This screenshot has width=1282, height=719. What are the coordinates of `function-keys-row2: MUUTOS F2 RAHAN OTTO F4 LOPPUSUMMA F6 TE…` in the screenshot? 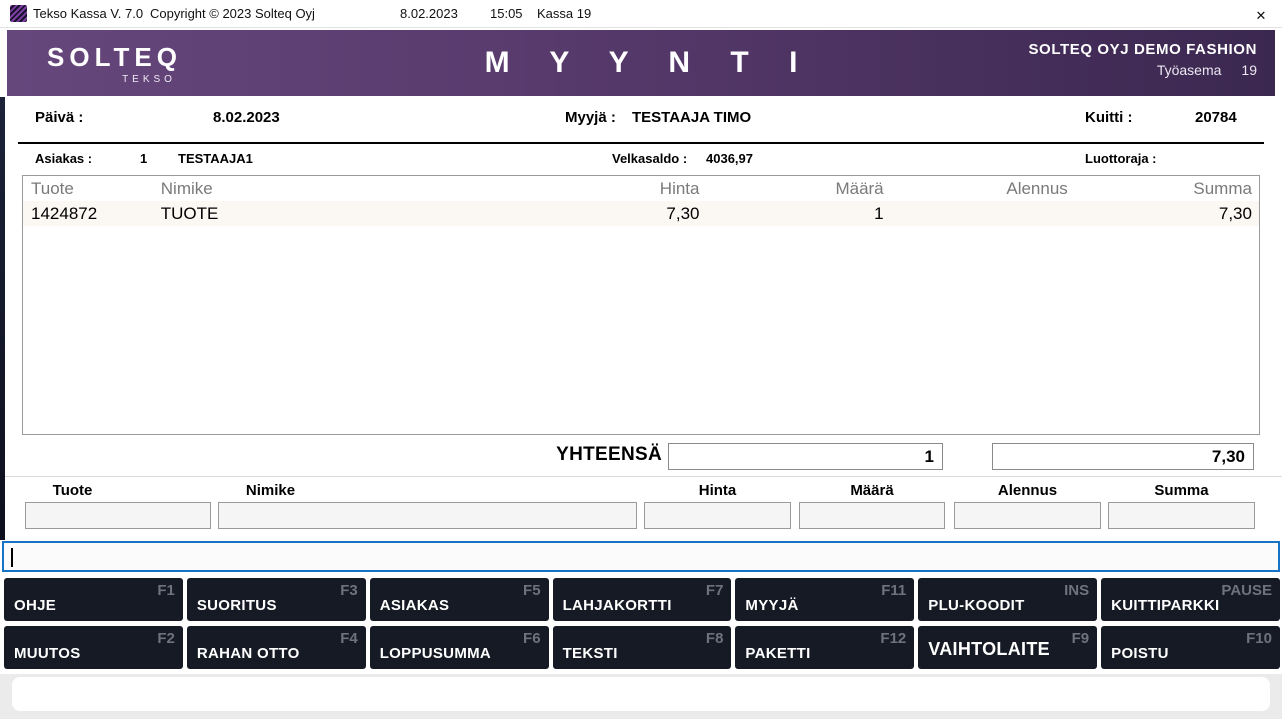 It's located at (642, 647).